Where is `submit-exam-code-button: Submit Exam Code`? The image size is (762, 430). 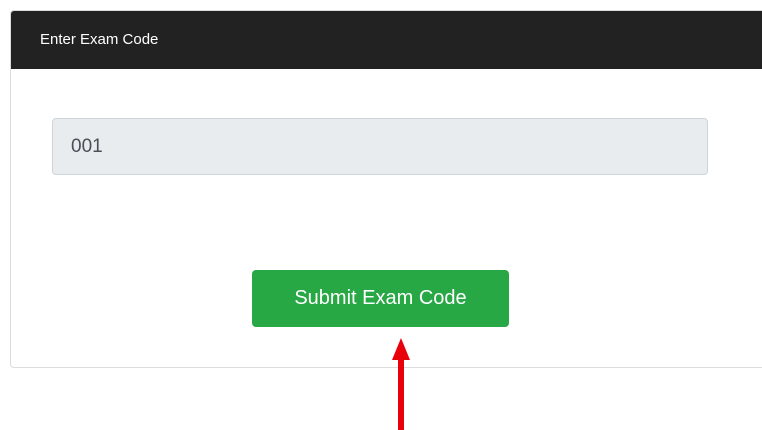
submit-exam-code-button: Submit Exam Code is located at coordinates (380, 298).